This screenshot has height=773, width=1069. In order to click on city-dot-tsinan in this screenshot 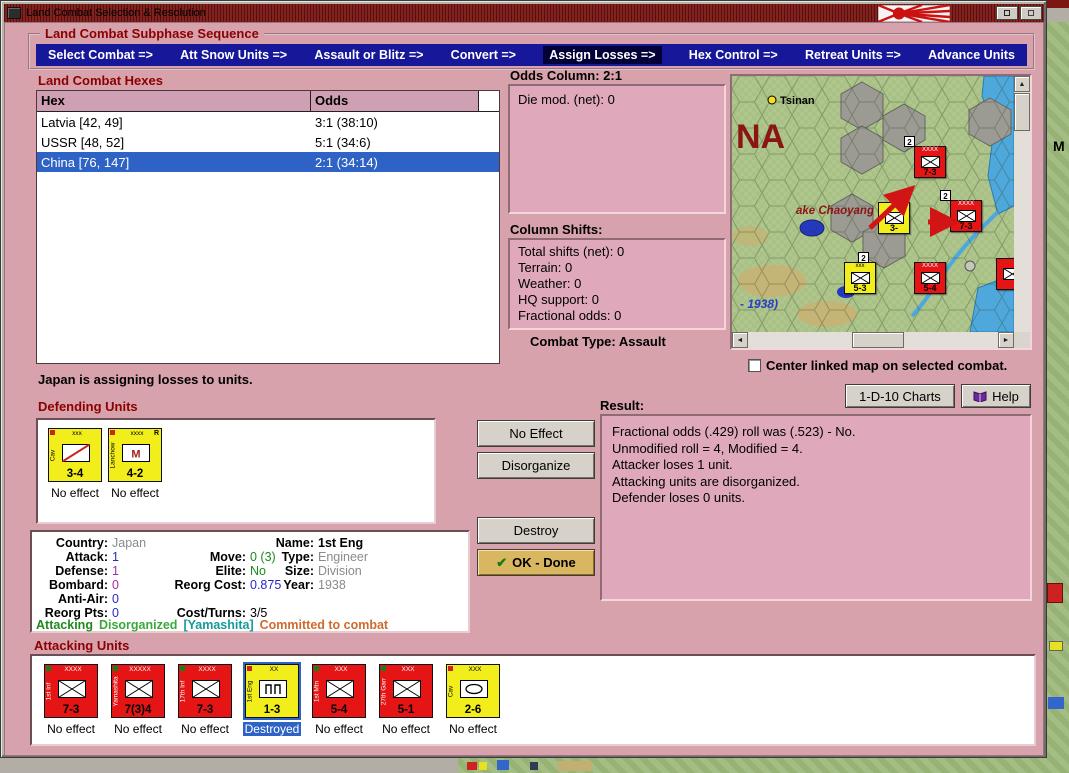, I will do `click(772, 100)`.